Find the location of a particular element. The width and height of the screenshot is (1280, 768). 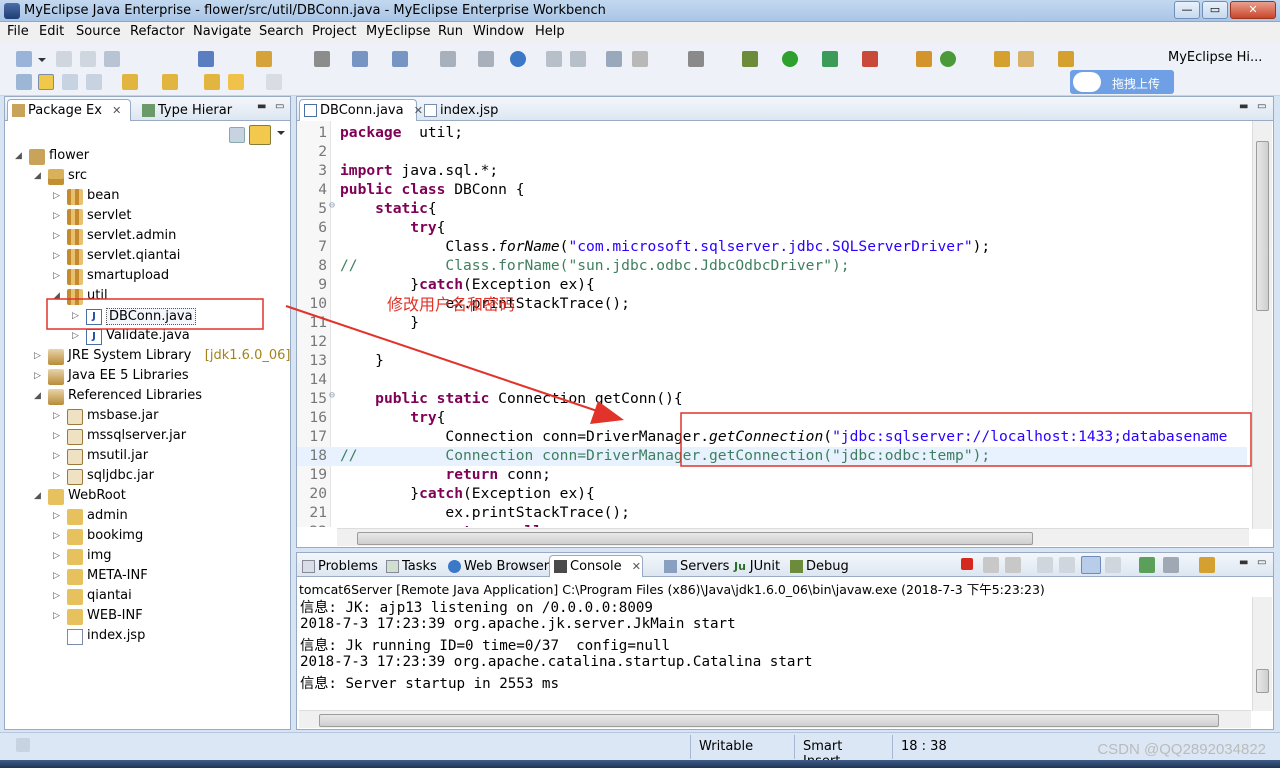

menu-run: Run is located at coordinates (450, 31).